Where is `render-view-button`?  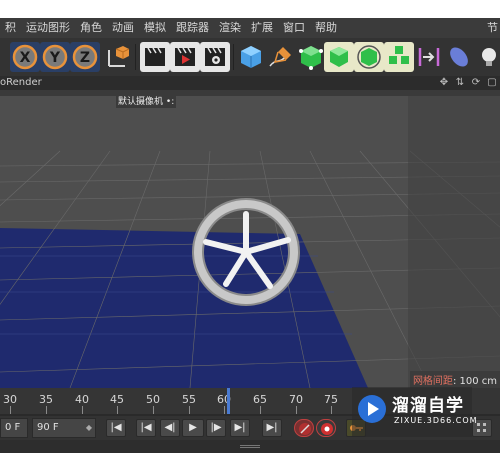 render-view-button is located at coordinates (155, 57).